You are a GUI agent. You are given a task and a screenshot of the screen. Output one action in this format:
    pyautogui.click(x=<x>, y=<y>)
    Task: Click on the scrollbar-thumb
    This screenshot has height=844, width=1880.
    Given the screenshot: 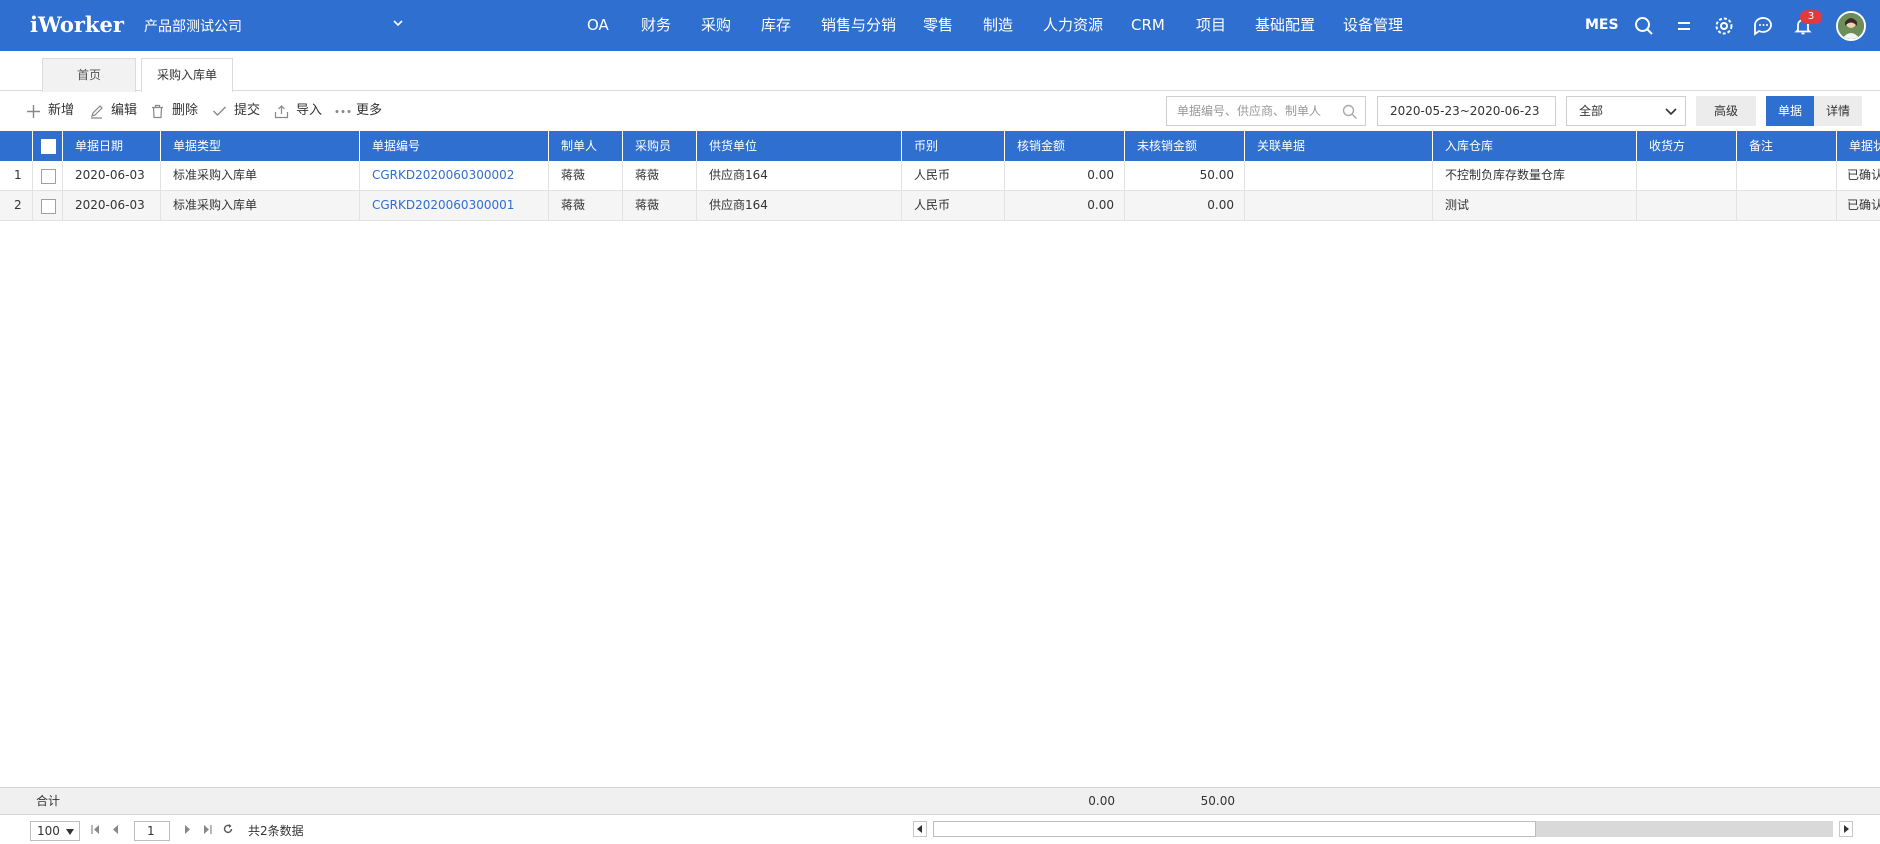 What is the action you would take?
    pyautogui.click(x=1234, y=829)
    